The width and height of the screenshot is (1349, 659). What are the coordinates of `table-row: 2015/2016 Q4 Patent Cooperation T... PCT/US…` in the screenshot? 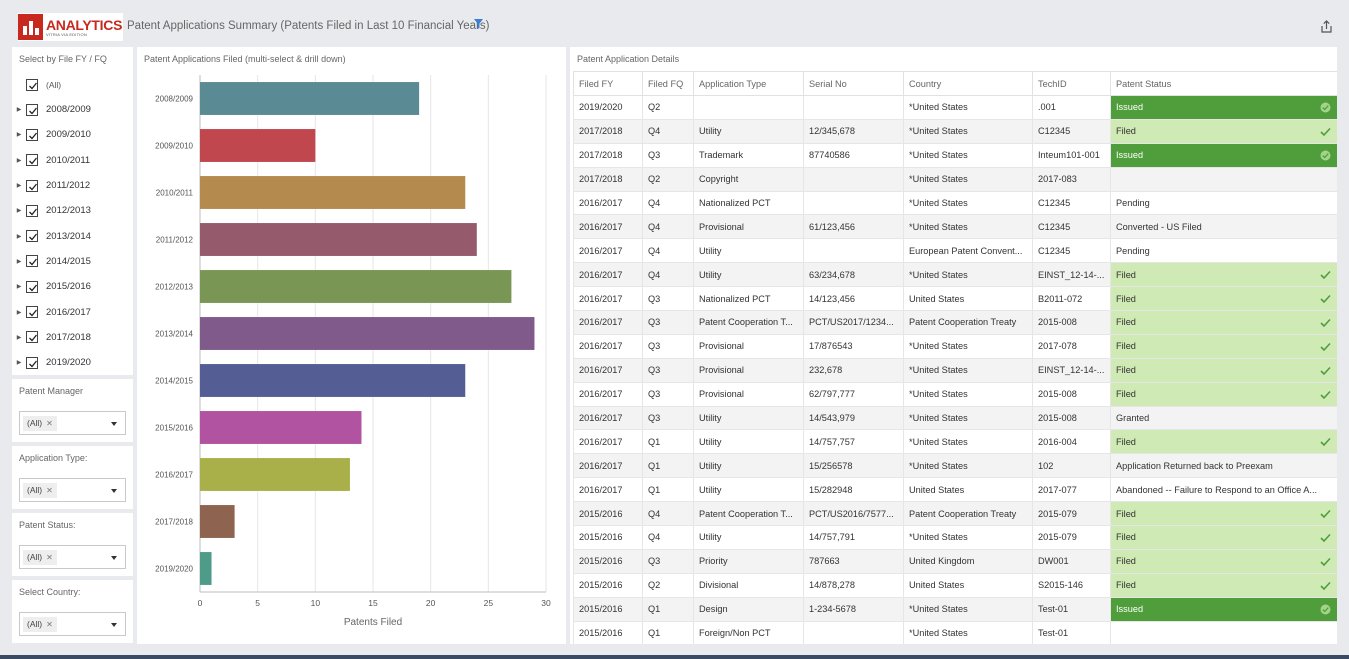 It's located at (955, 514).